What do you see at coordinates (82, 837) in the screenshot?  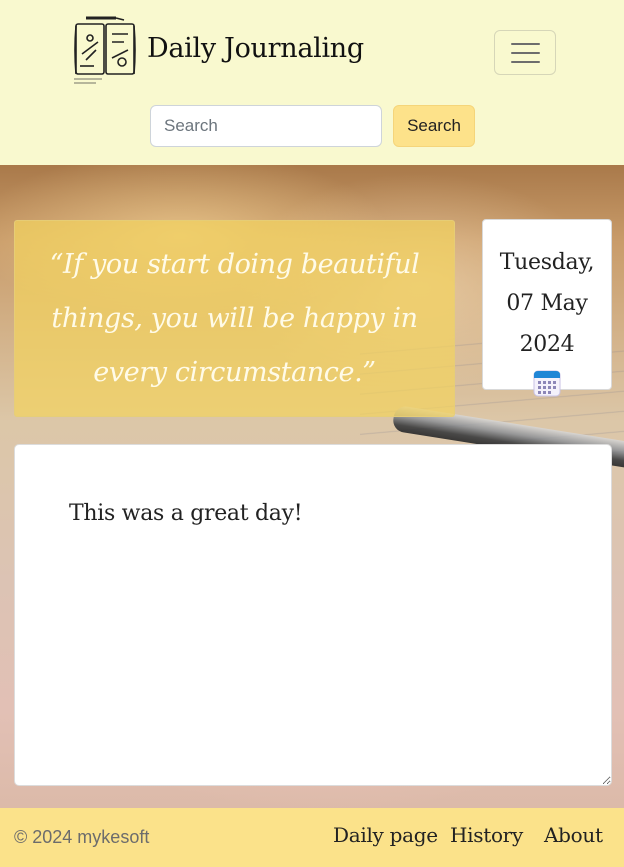 I see `copyright-text: © 2024 mykesoft` at bounding box center [82, 837].